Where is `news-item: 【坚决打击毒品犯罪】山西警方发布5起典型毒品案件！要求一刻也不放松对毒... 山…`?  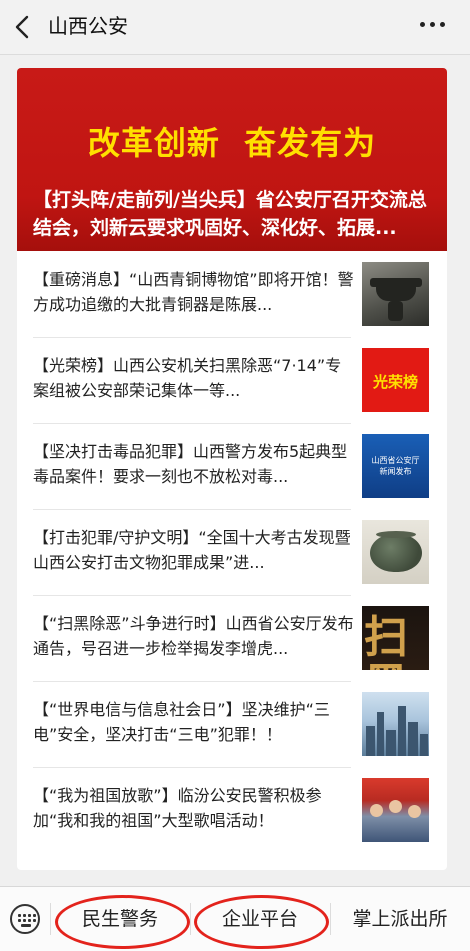
news-item: 【坚决打击毒品犯罪】山西警方发布5起典型毒品案件！要求一刻也不放松对毒... 山… is located at coordinates (232, 466).